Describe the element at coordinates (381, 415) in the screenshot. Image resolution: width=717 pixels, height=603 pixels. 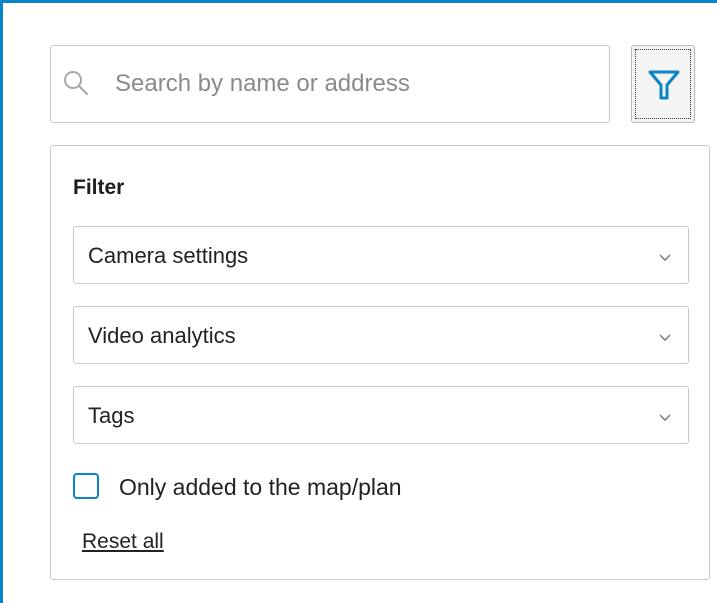
I see `tags-dropdown: Tags` at that location.